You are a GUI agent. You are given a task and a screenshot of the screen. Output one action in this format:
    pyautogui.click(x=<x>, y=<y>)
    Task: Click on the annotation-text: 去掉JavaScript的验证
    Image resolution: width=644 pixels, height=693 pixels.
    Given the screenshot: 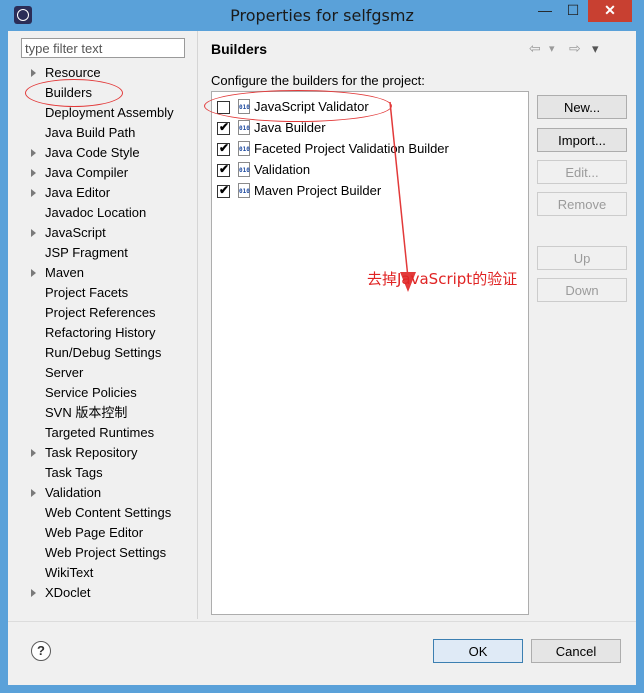 What is the action you would take?
    pyautogui.click(x=442, y=279)
    